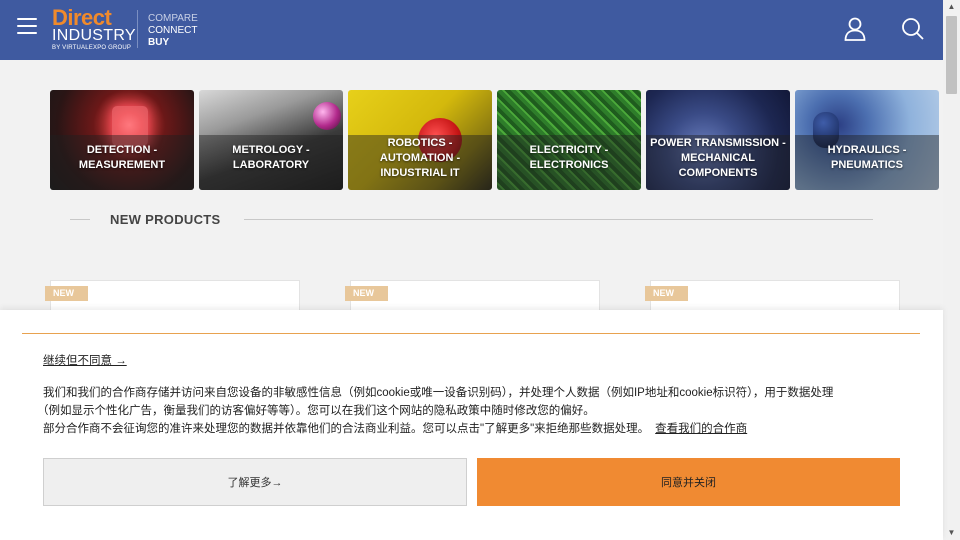 Image resolution: width=960 pixels, height=540 pixels. I want to click on page-scrollbar: ▲ ▼, so click(951, 270).